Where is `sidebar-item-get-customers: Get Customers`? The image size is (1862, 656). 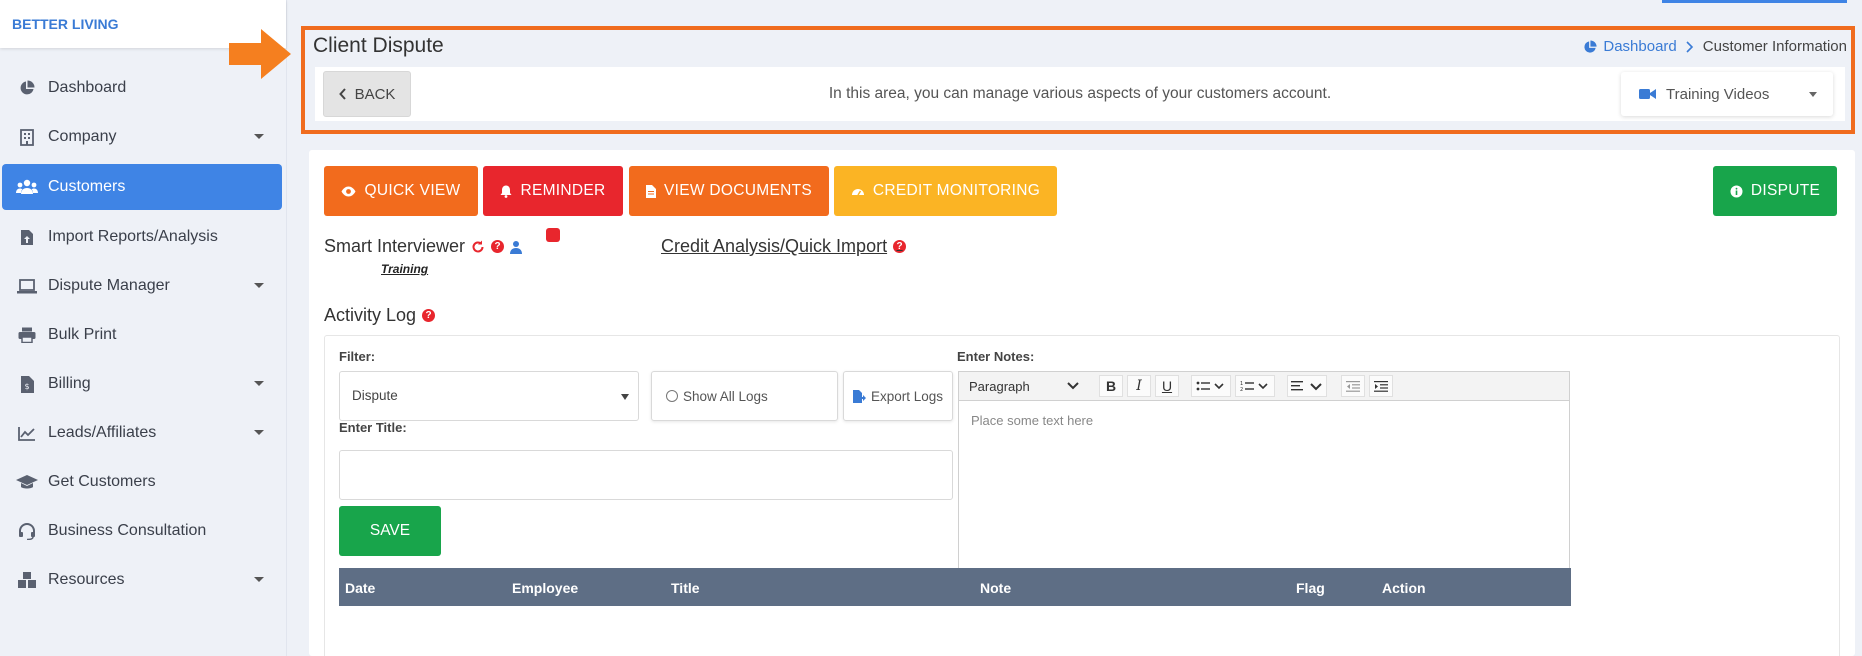
sidebar-item-get-customers: Get Customers is located at coordinates (143, 482).